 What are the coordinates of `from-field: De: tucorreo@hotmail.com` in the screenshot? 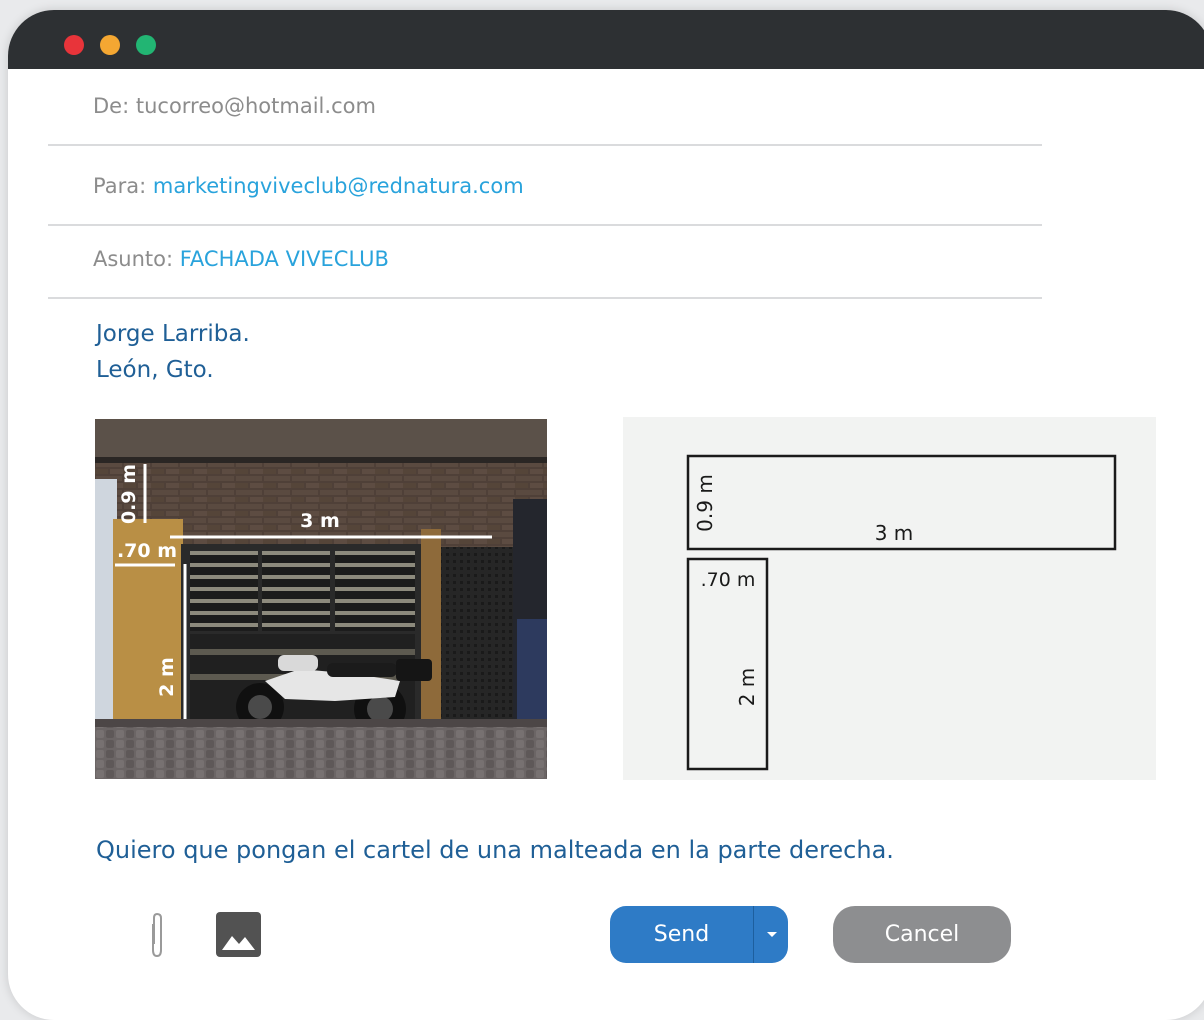 It's located at (234, 106).